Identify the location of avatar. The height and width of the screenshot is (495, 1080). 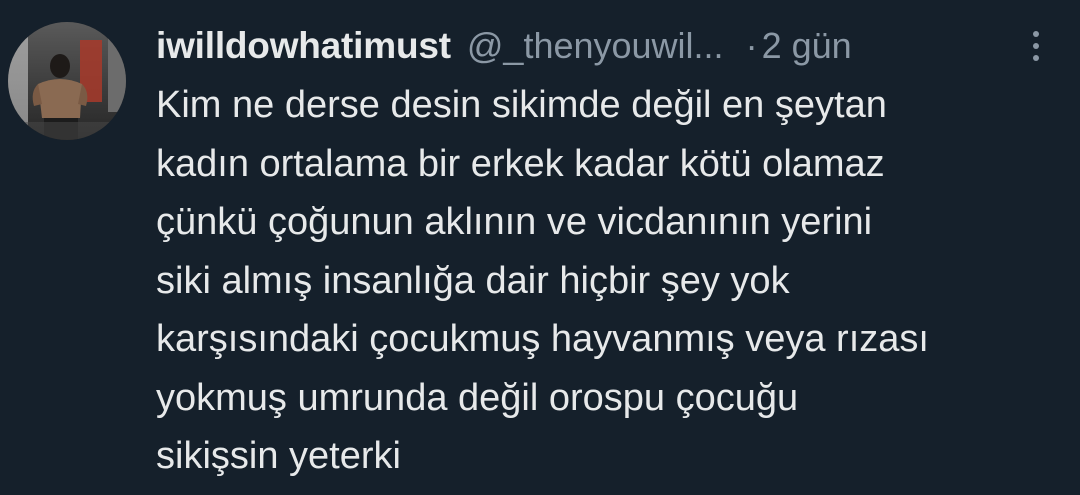
(67, 81).